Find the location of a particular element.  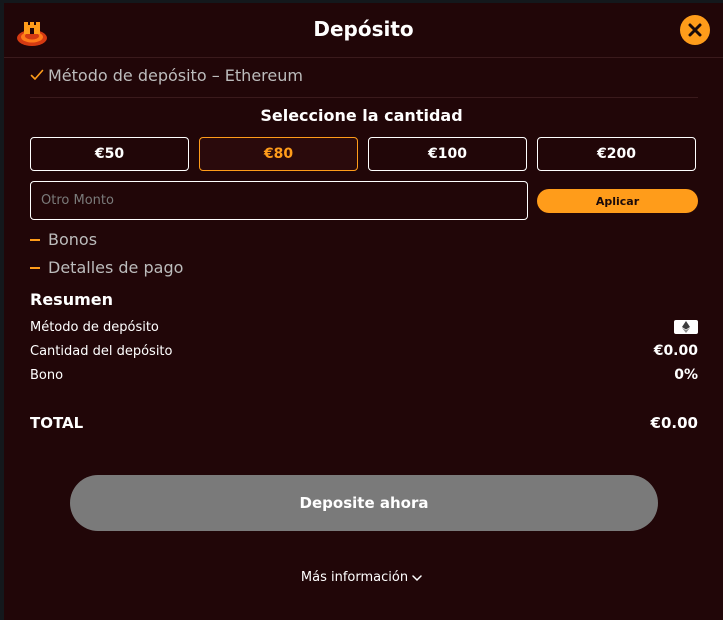

more-info-link: Más información is located at coordinates (361, 577).